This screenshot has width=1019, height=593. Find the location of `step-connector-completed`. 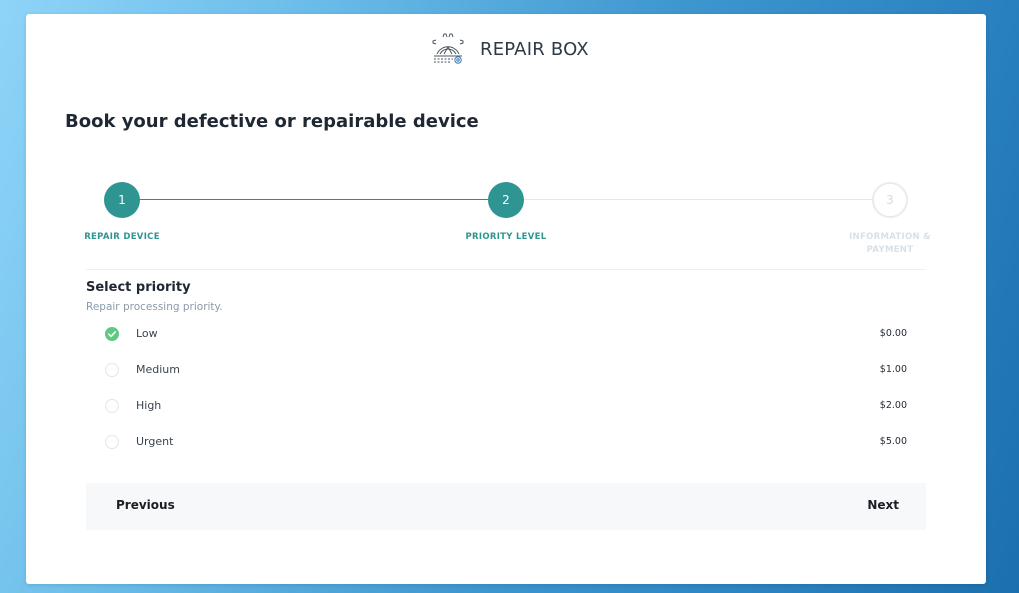

step-connector-completed is located at coordinates (322, 199).